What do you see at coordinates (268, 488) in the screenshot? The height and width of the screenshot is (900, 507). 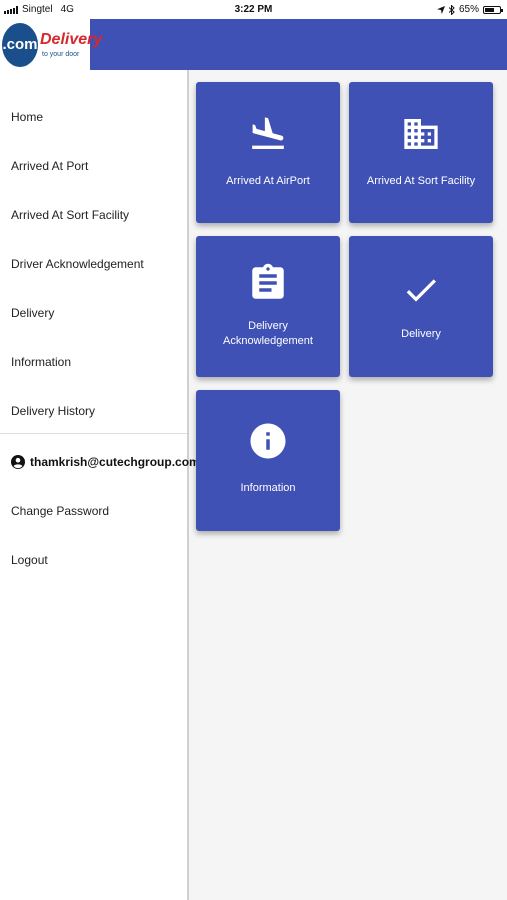 I see `tile-label: Information` at bounding box center [268, 488].